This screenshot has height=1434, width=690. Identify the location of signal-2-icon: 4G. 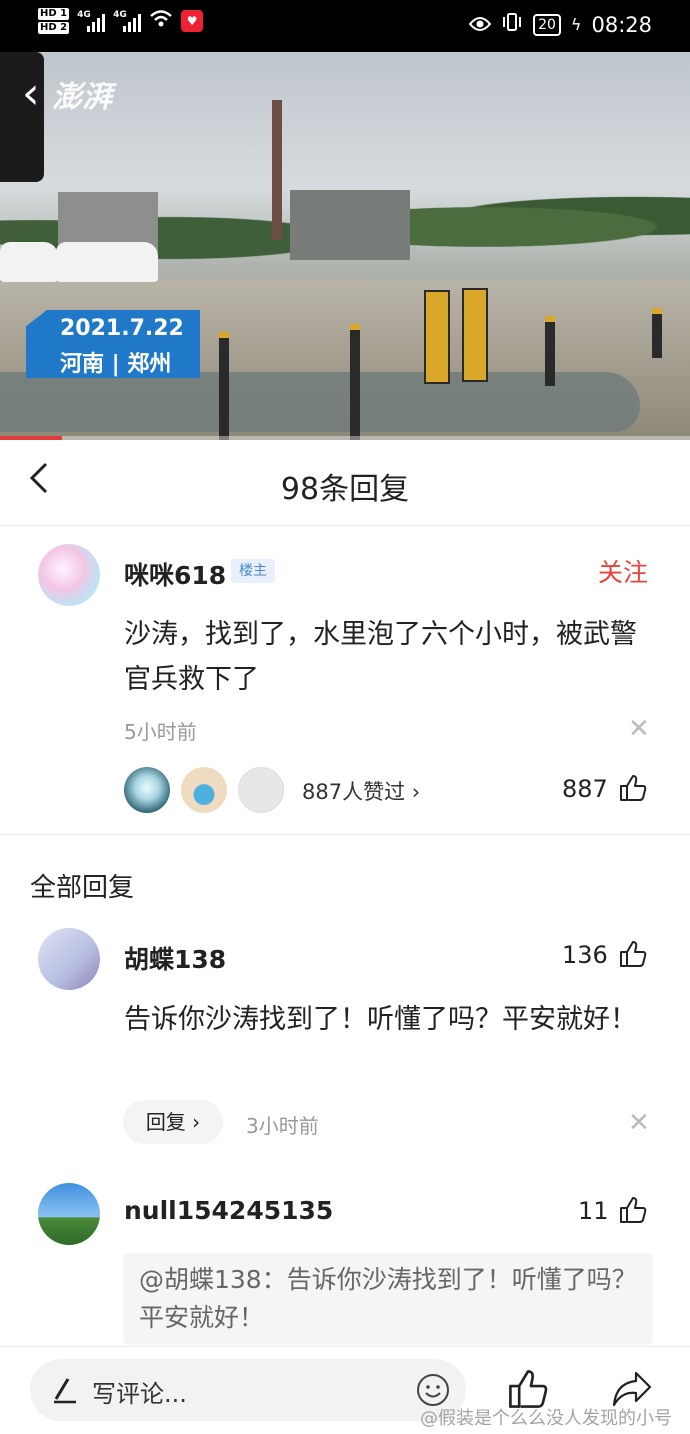
(127, 21).